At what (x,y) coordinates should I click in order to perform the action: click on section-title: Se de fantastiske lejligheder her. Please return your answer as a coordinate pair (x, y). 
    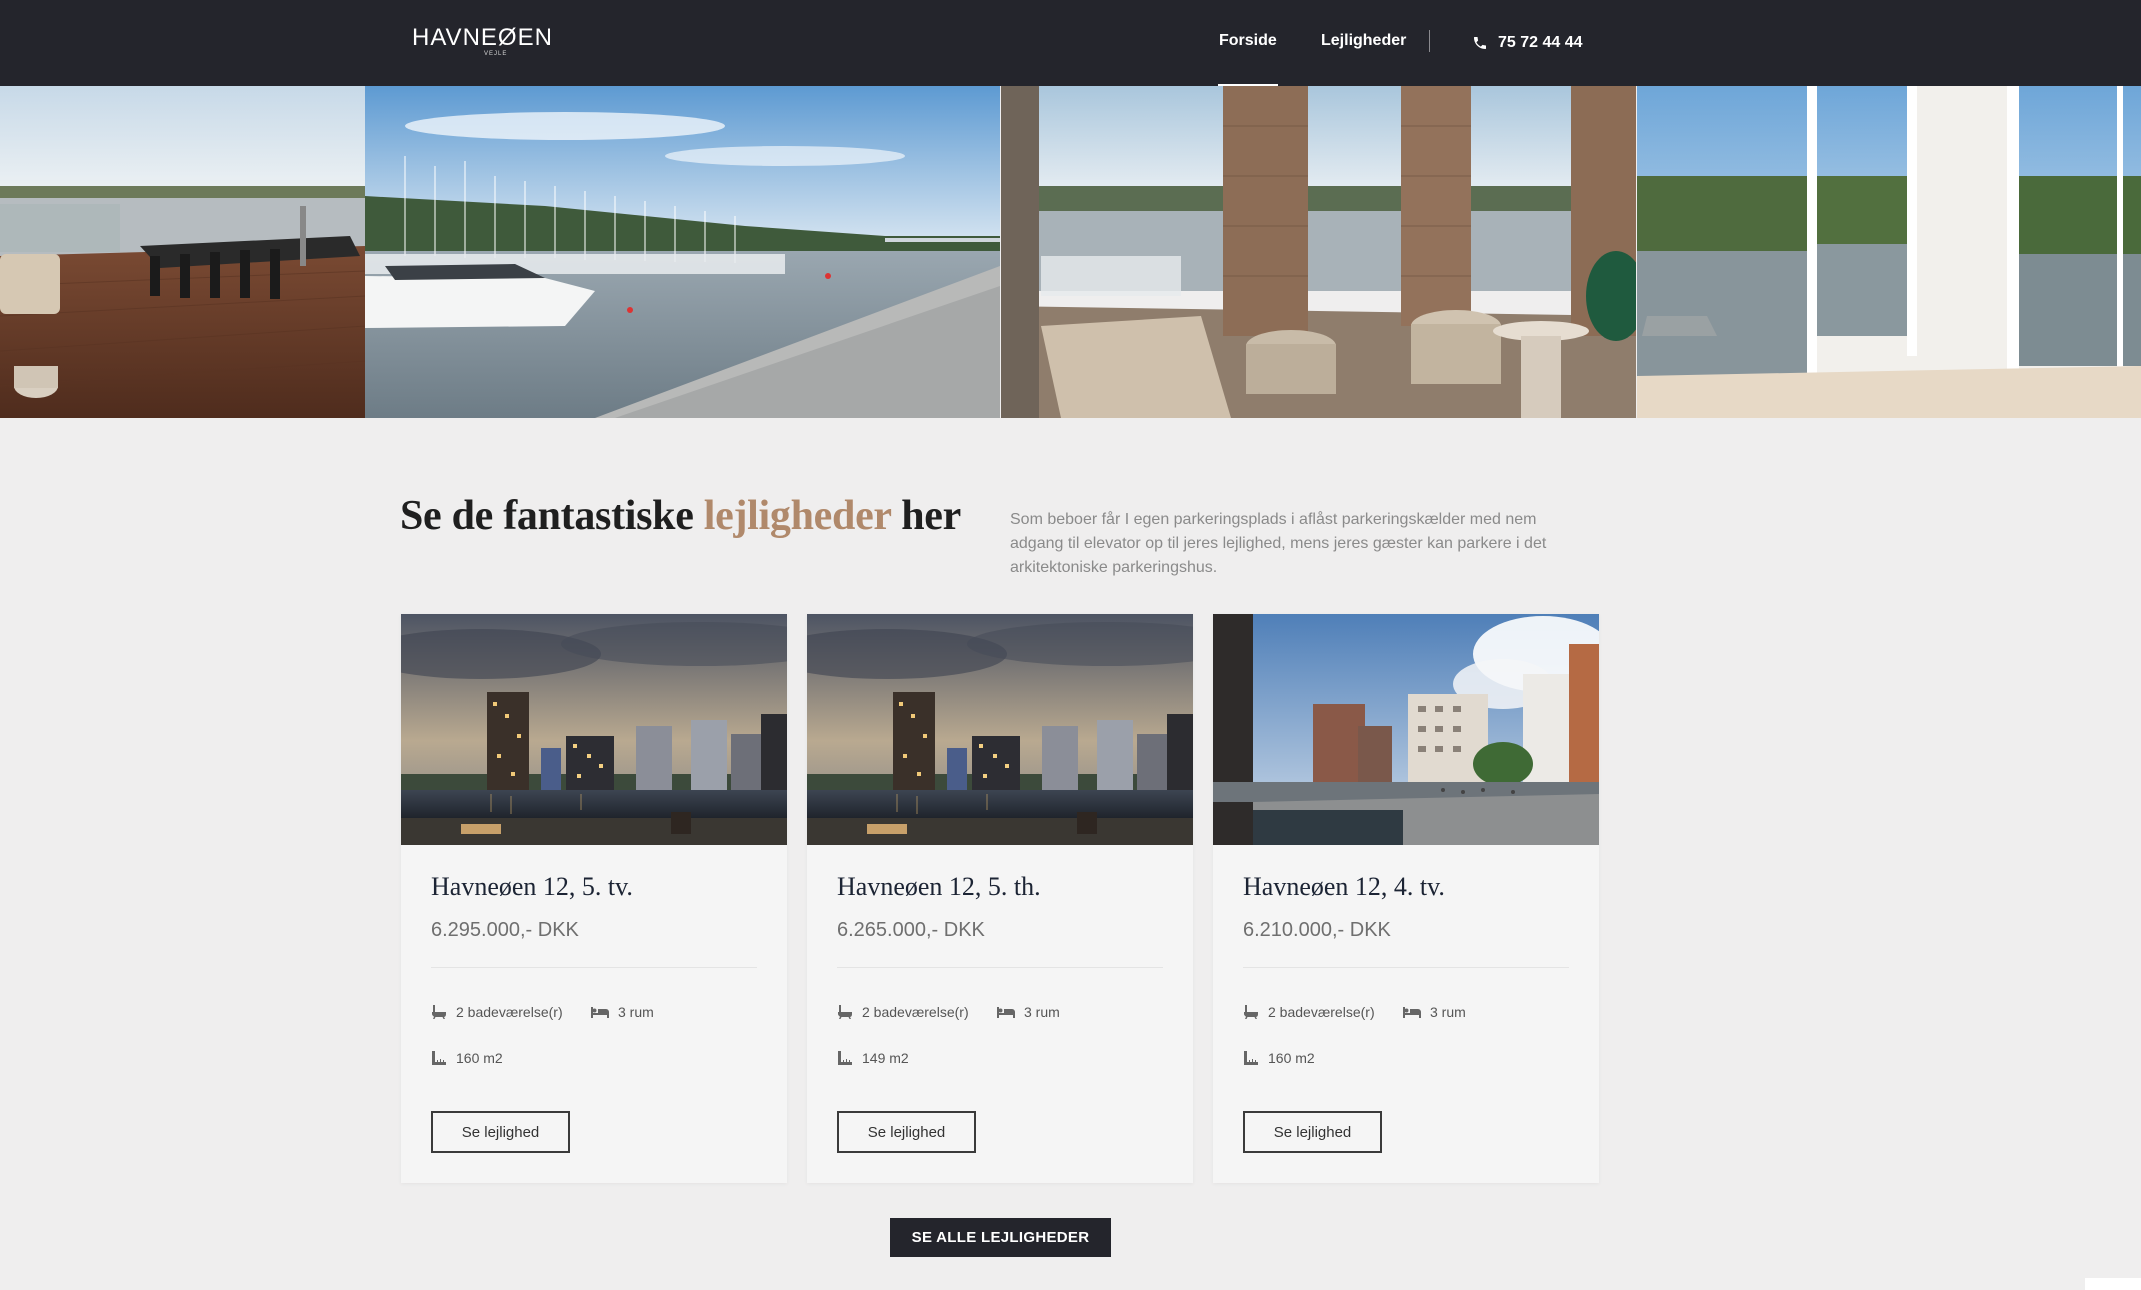
    Looking at the image, I should click on (680, 516).